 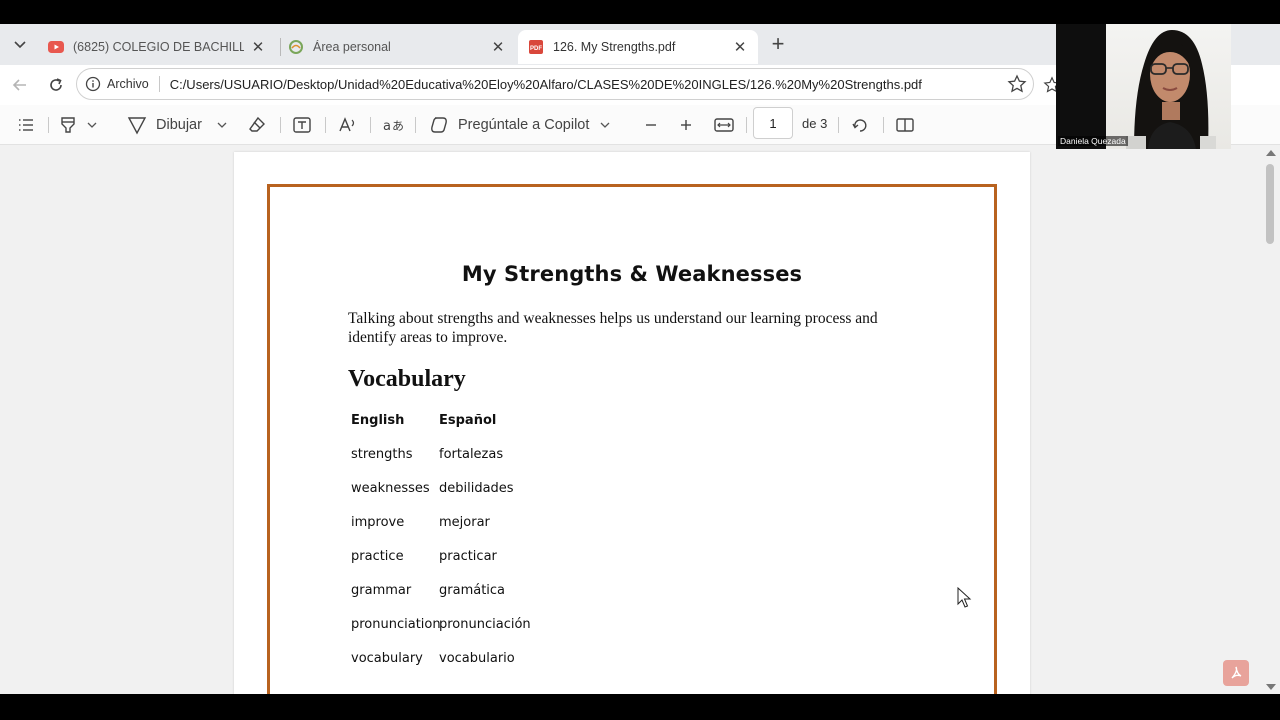 I want to click on moodle-icon, so click(x=296, y=47).